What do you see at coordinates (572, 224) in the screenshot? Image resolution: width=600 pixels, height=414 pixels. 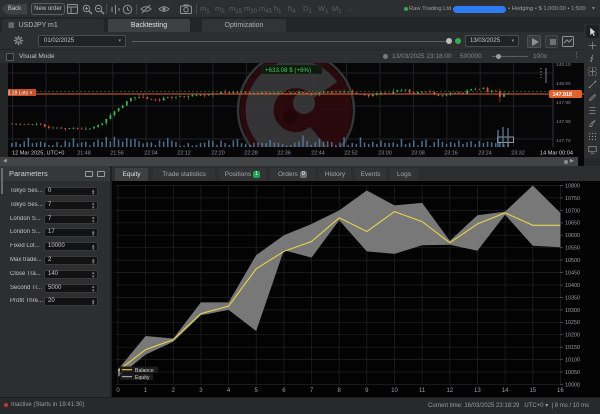 I see `svg-text: 10650` at bounding box center [572, 224].